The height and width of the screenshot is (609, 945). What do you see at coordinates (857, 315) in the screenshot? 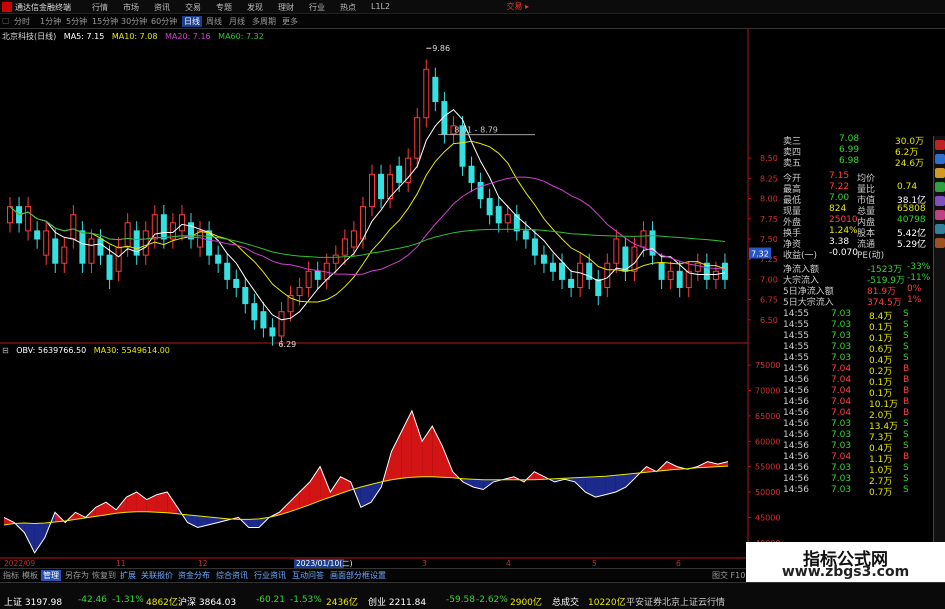
I see `tick-row: 14:55 7.03 8.4万 S` at bounding box center [857, 315].